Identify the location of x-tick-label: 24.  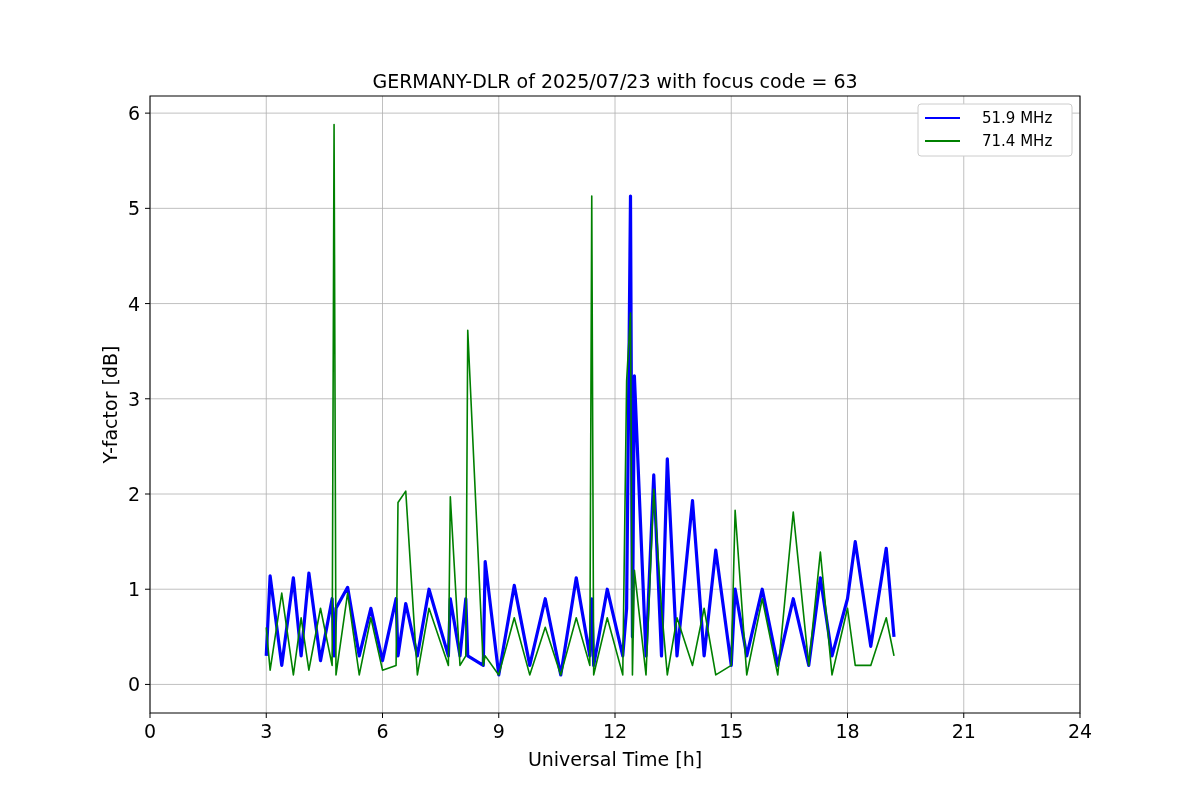
(1080, 731).